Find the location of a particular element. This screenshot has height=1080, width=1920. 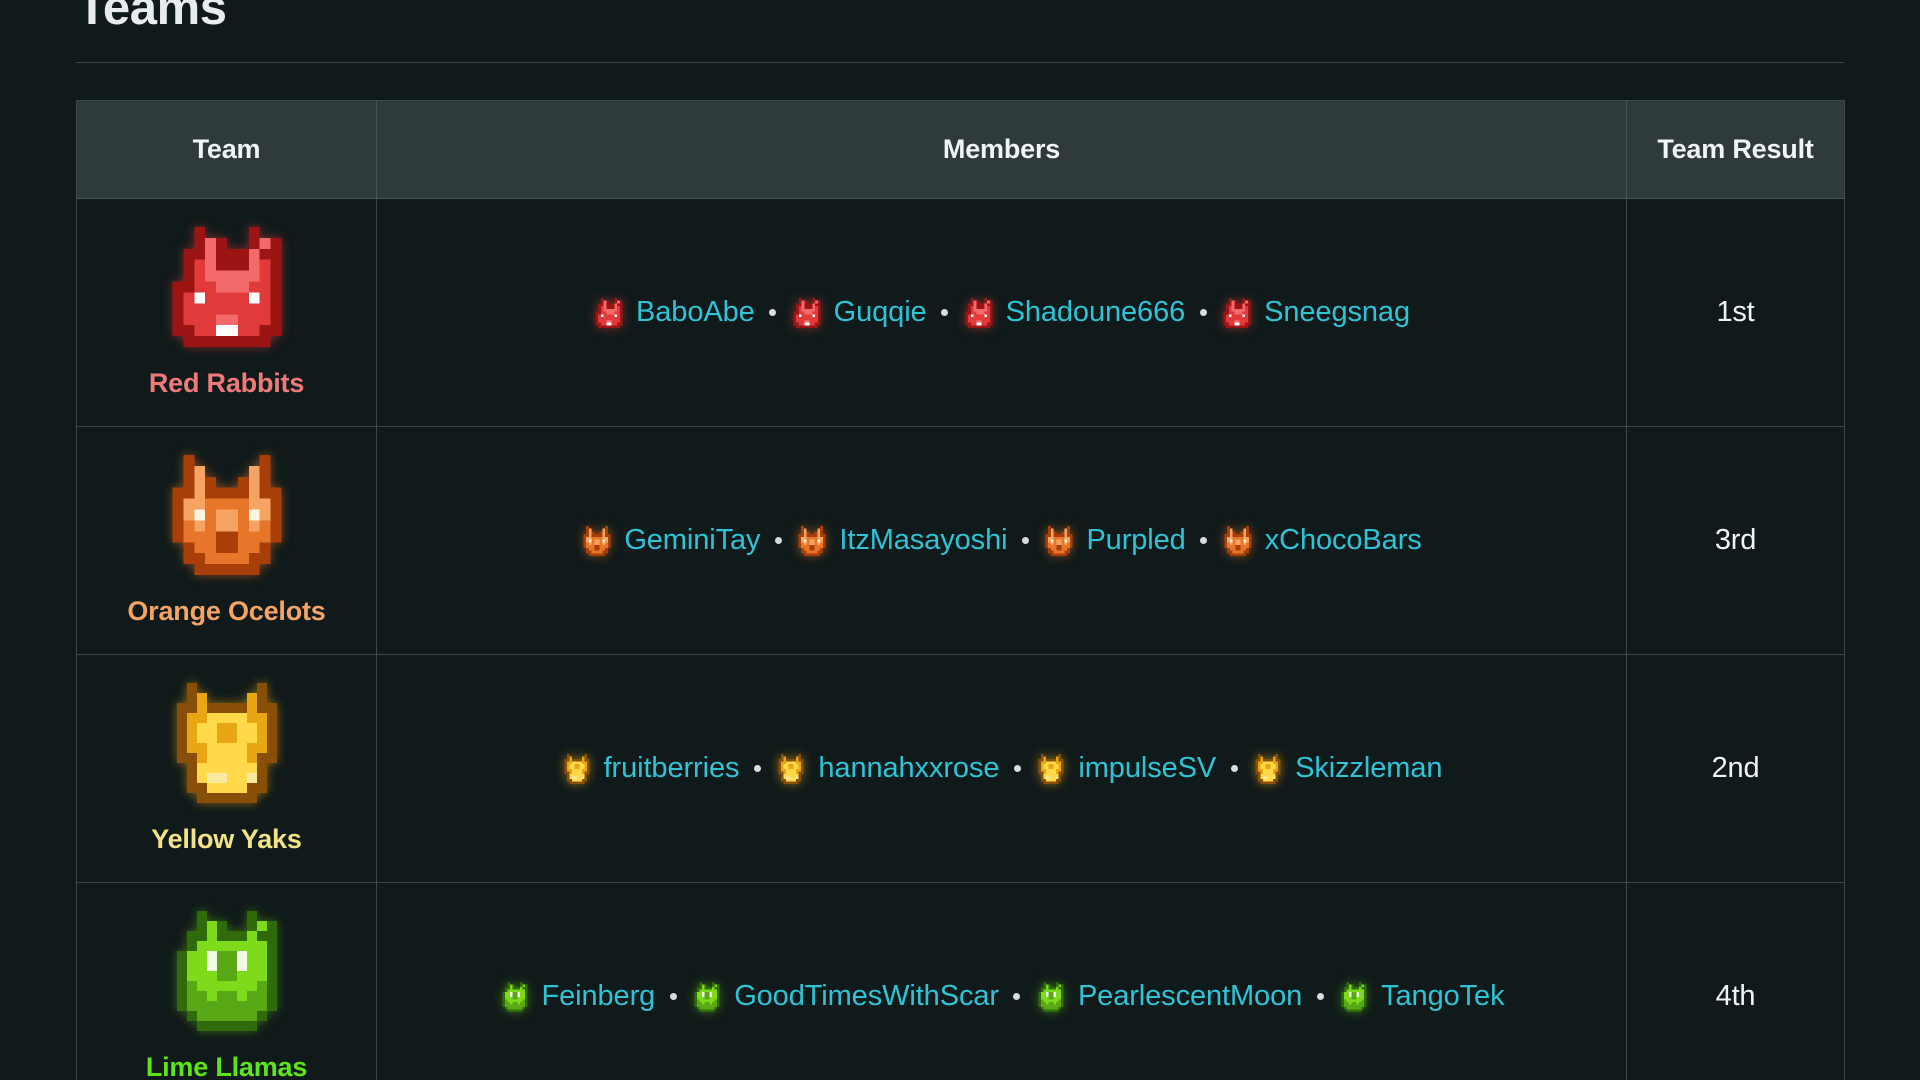

member-name: fruitberries is located at coordinates (672, 768).